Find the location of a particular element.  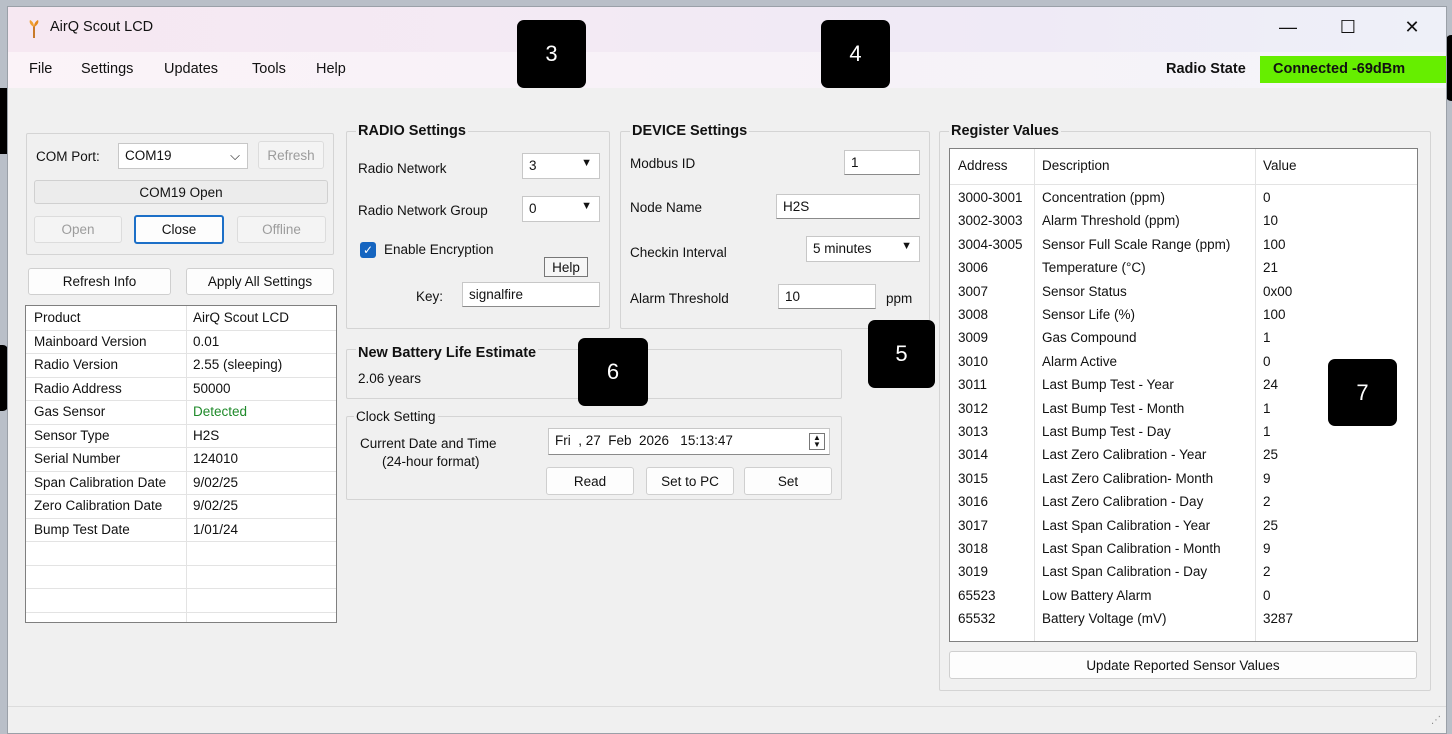

com-port-value: COM19 is located at coordinates (148, 155).